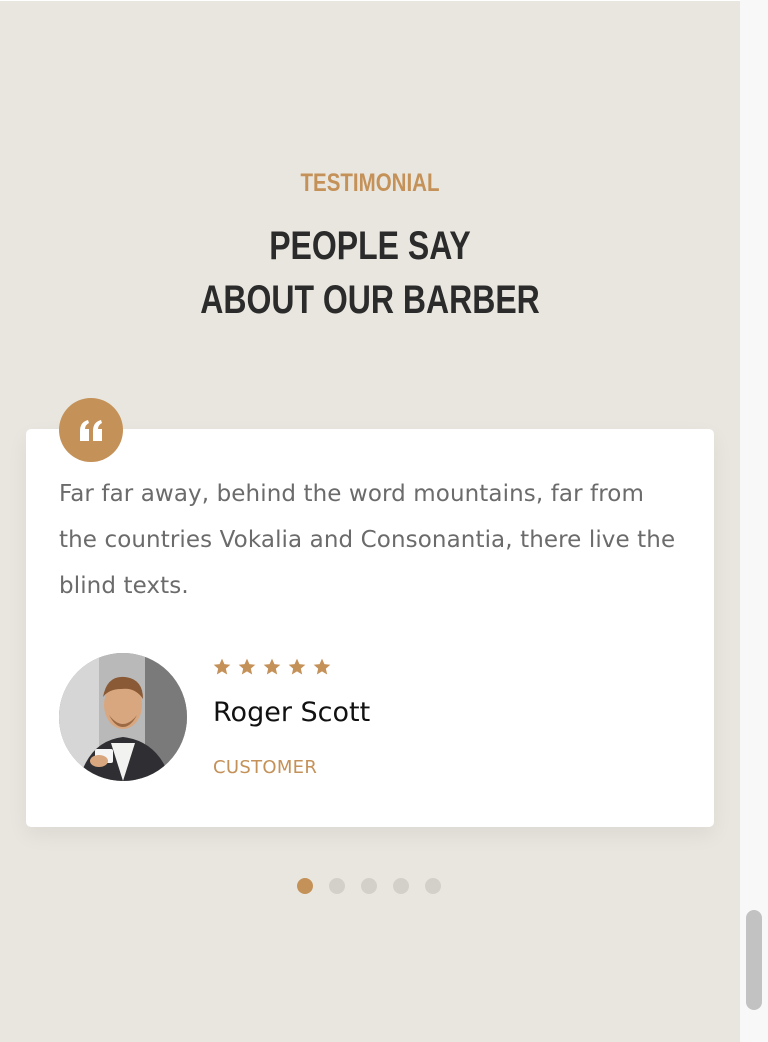 The image size is (768, 1042). I want to click on avatar-photo, so click(123, 717).